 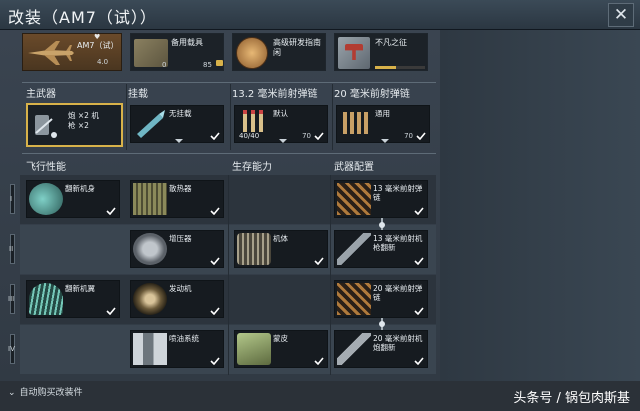 I want to click on heart-icon: ♥, so click(x=97, y=37).